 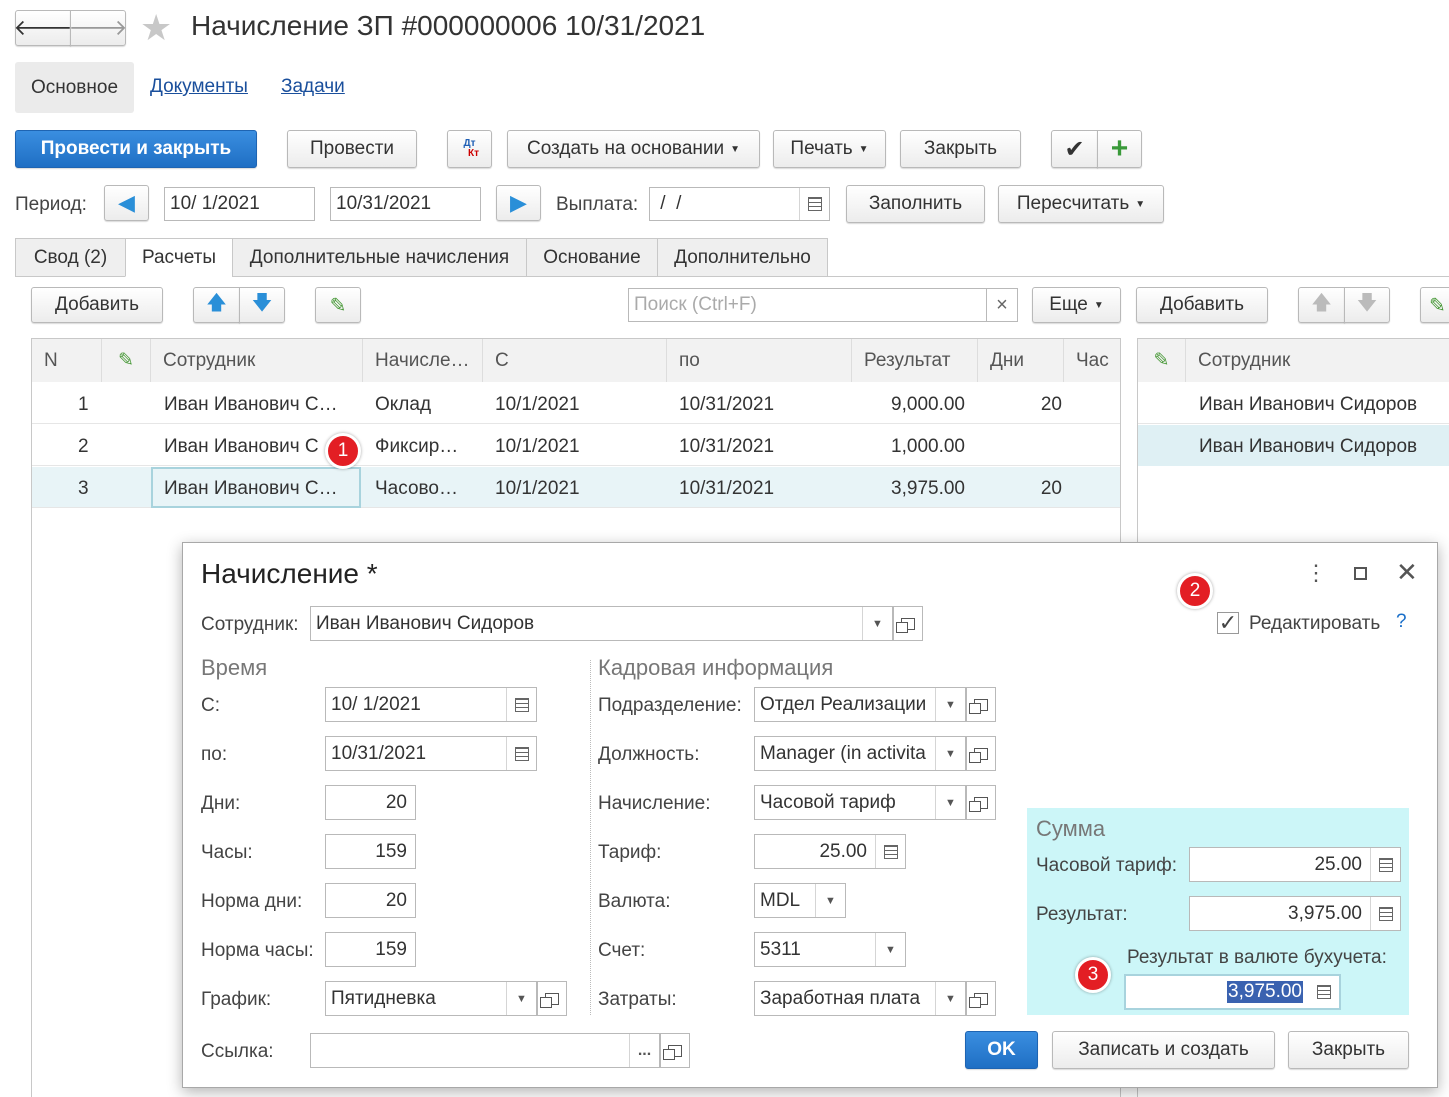 What do you see at coordinates (1316, 573) in the screenshot?
I see `more-vertical-icon: ⋮` at bounding box center [1316, 573].